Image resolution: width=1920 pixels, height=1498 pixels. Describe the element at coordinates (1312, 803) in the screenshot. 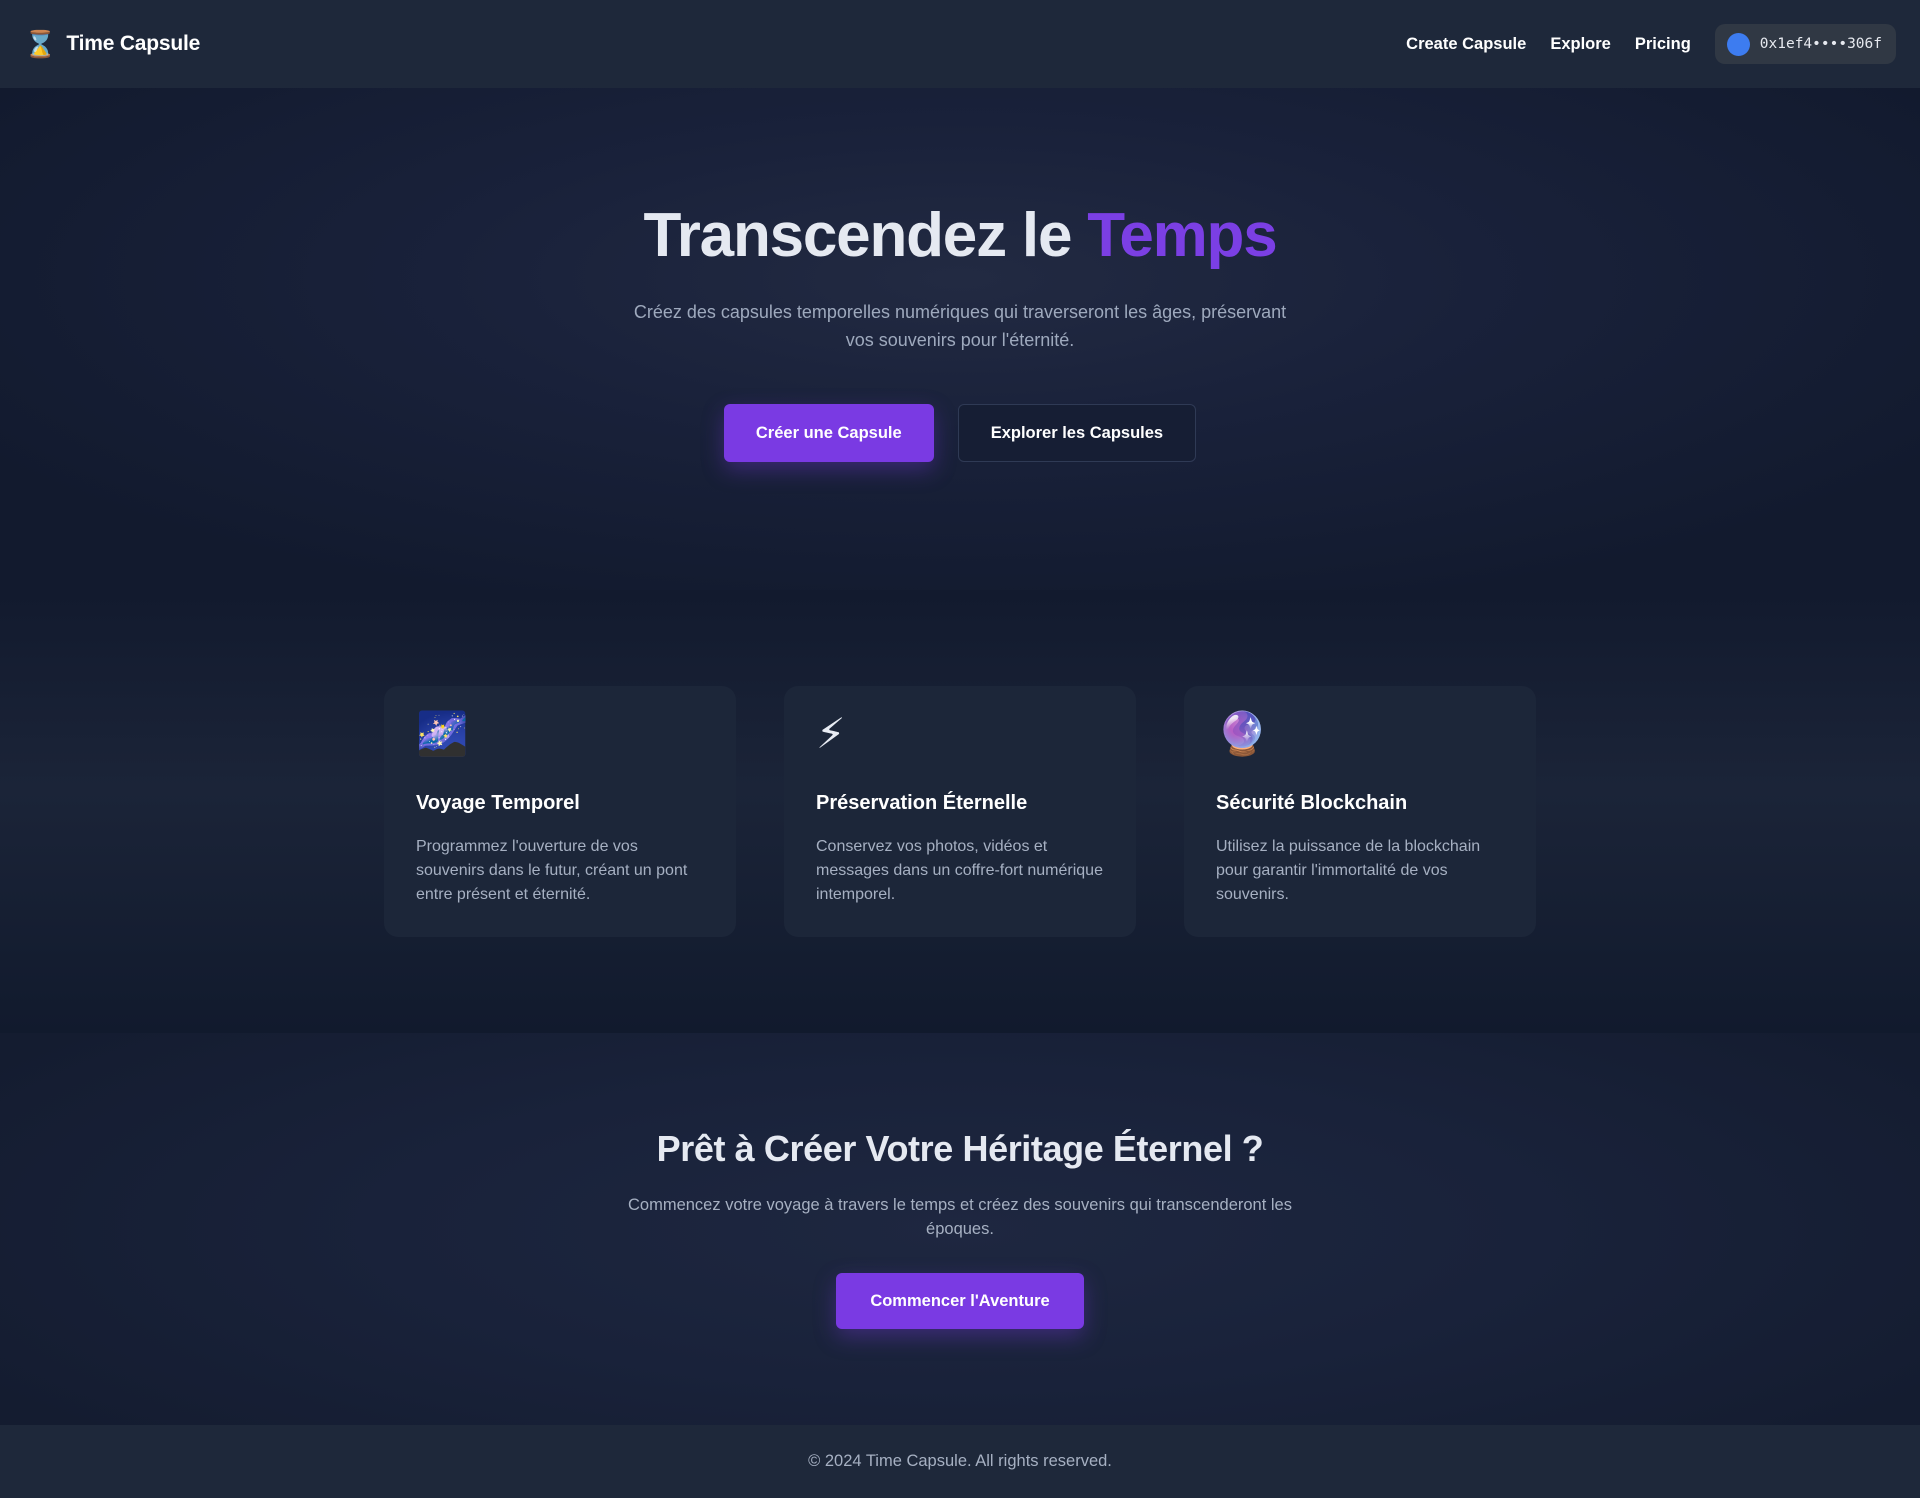

I see `feature-title: Sécurité Blockchain` at that location.